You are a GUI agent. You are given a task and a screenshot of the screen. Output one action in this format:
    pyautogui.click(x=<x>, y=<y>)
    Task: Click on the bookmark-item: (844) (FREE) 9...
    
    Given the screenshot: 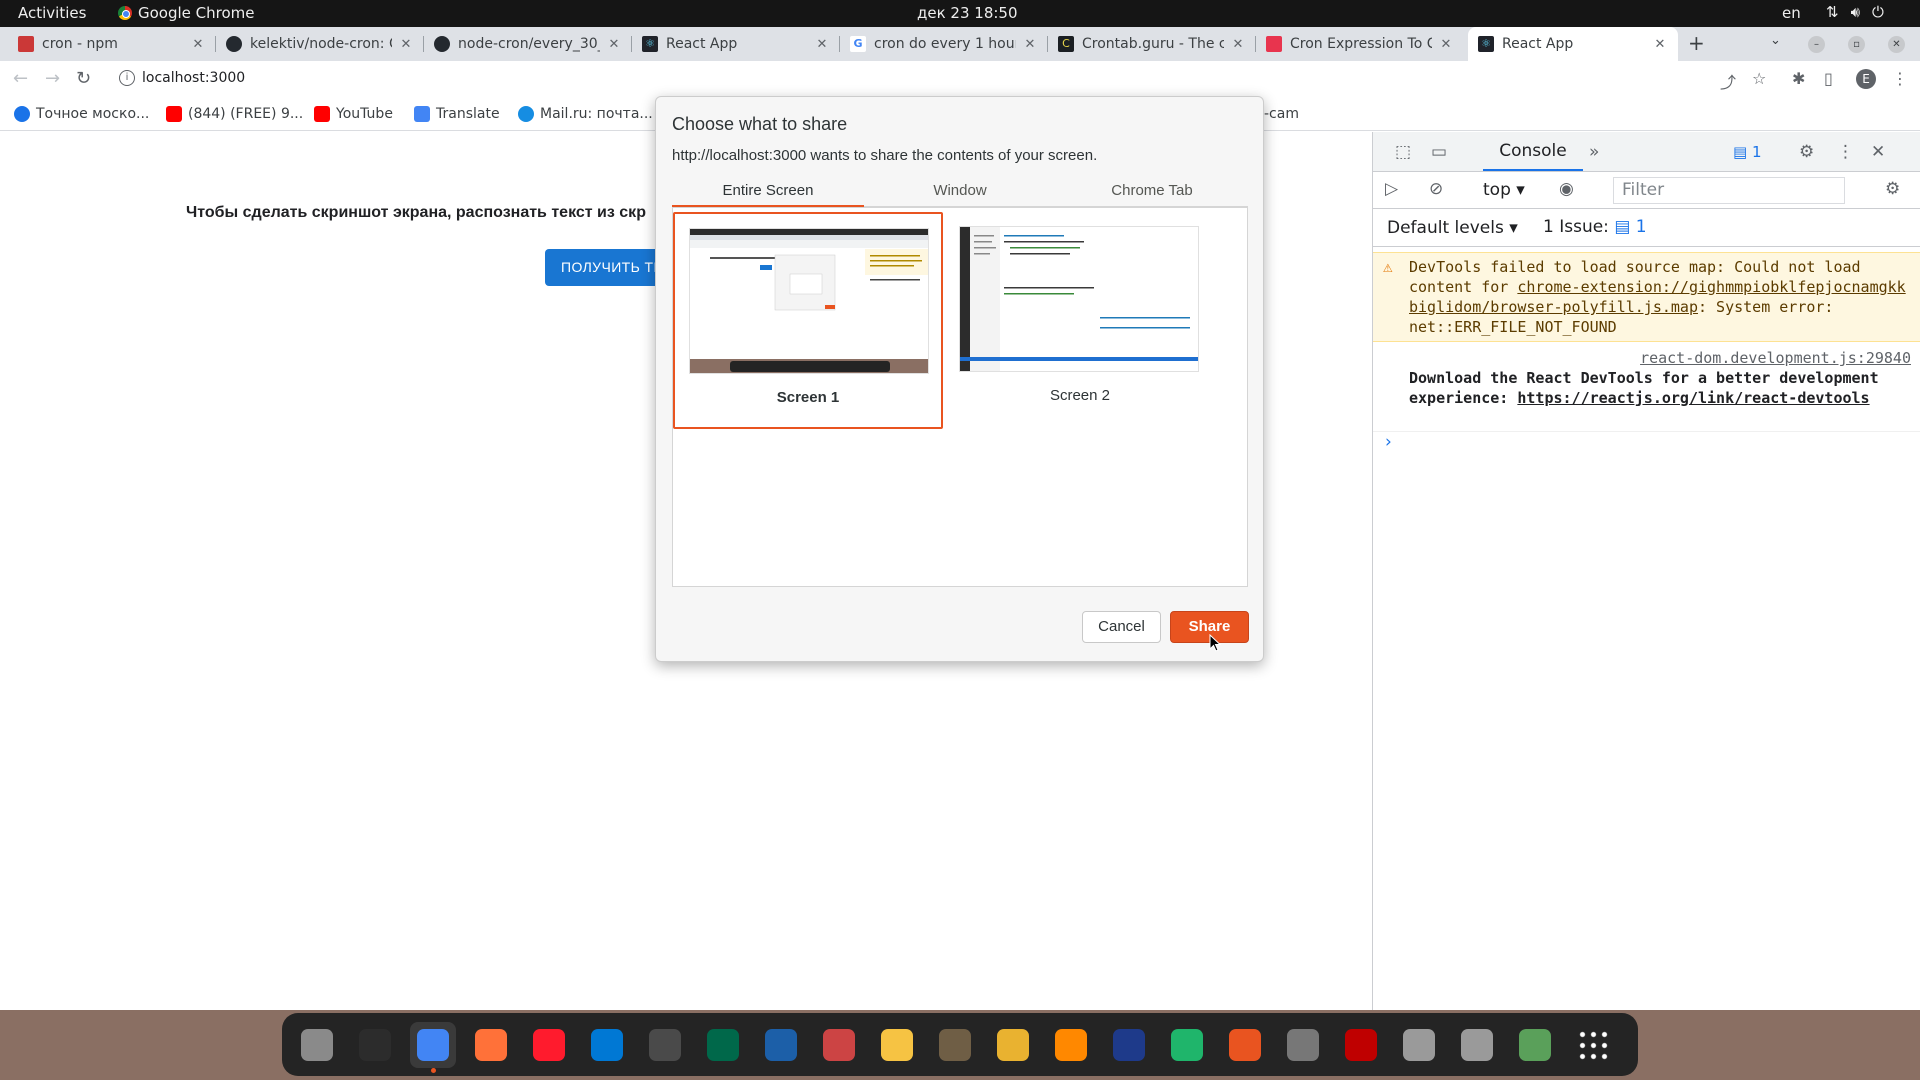 What is the action you would take?
    pyautogui.click(x=234, y=114)
    